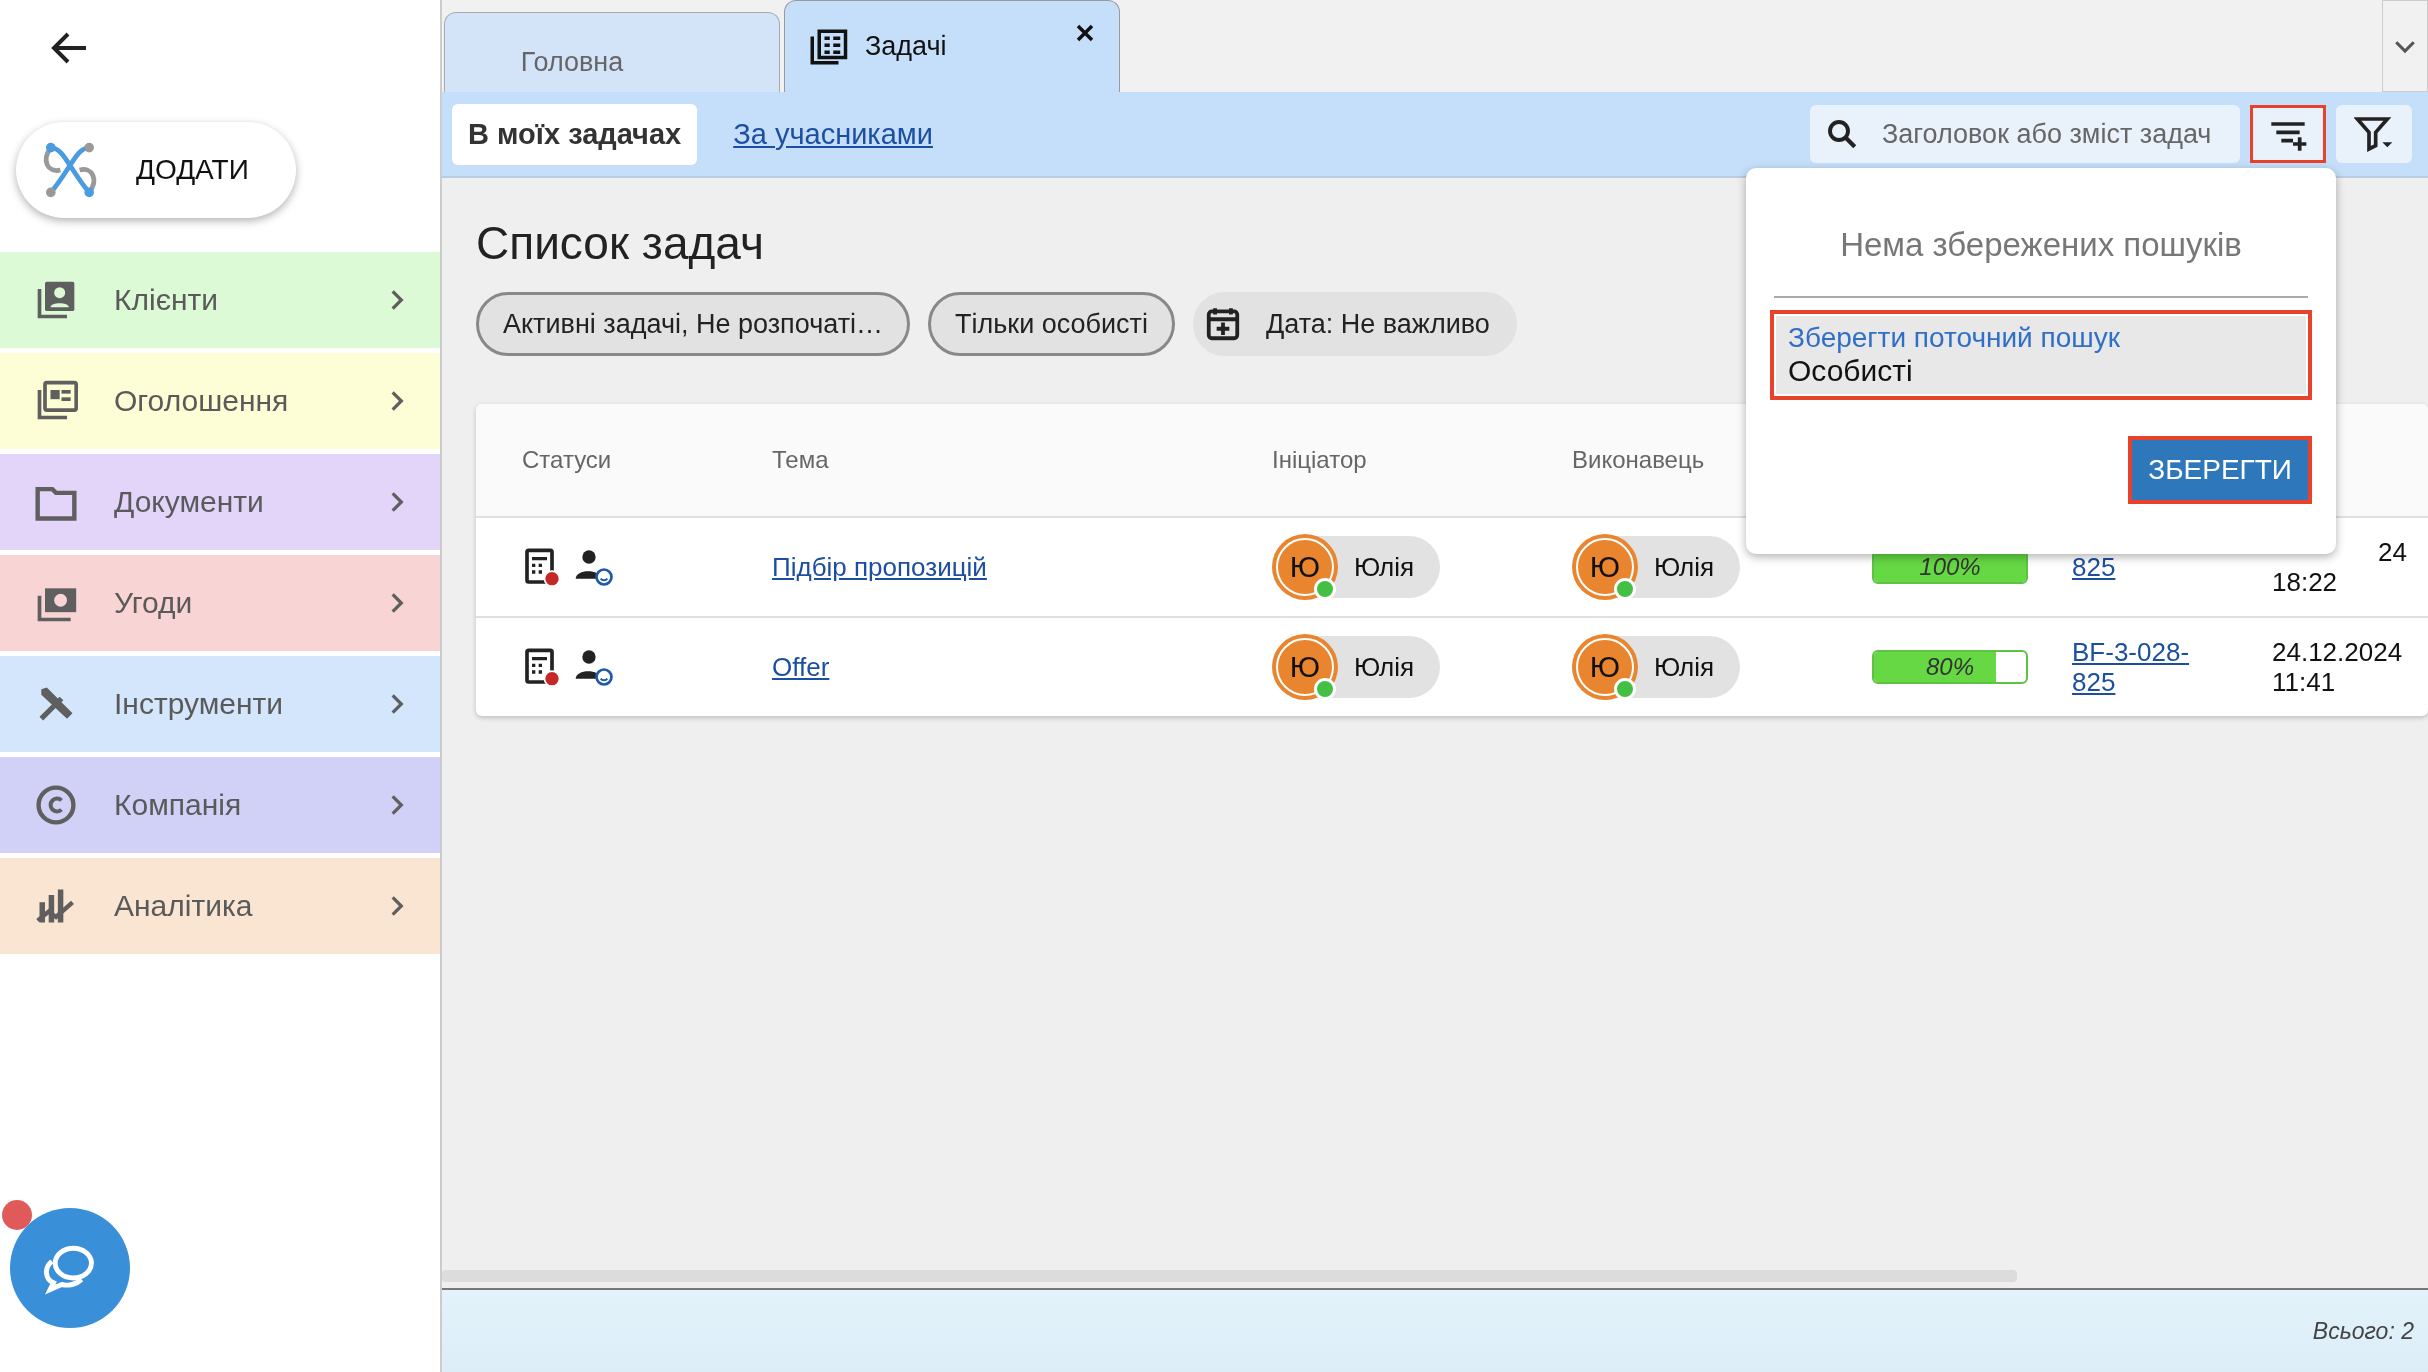 This screenshot has height=1372, width=2428. I want to click on menu-item: Інструменти, so click(220, 704).